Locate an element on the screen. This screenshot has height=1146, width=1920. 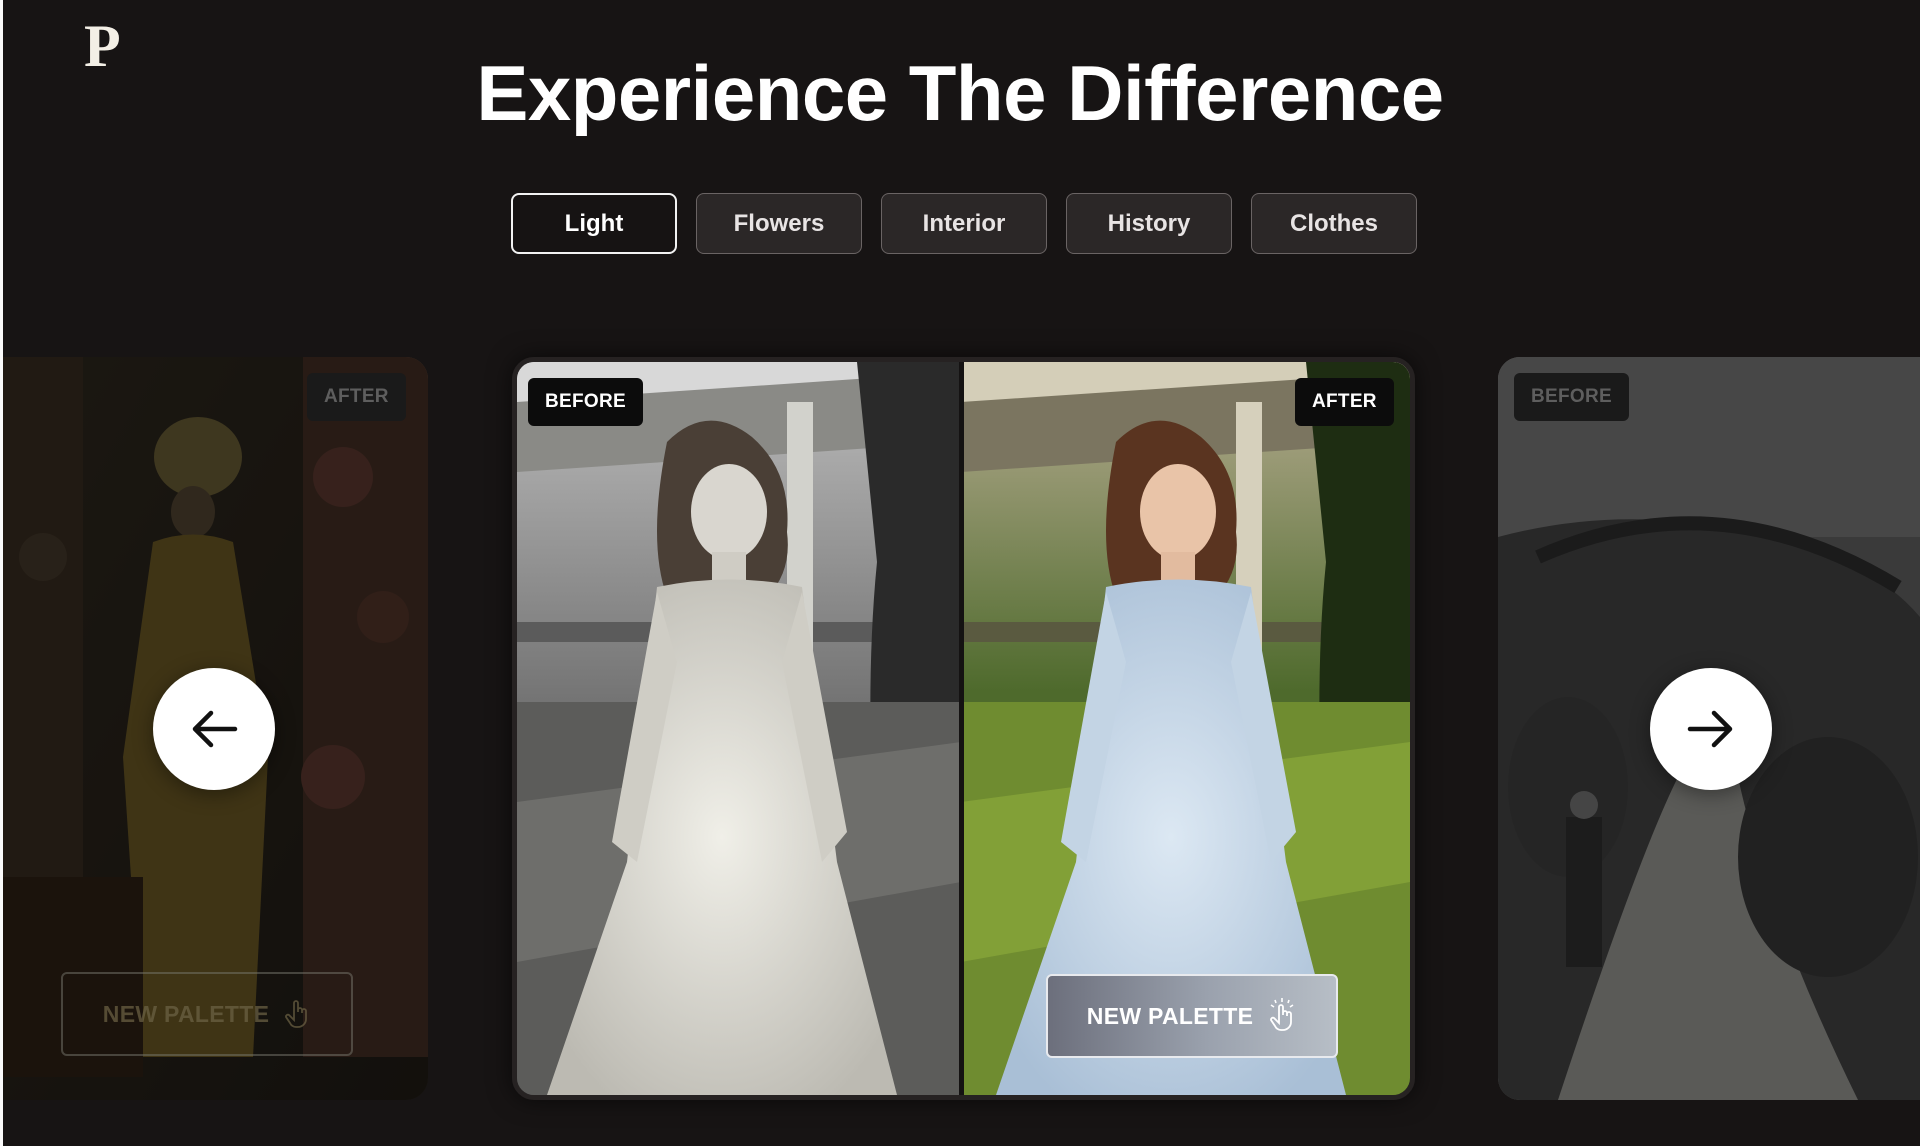
tab-history: History is located at coordinates (1149, 223).